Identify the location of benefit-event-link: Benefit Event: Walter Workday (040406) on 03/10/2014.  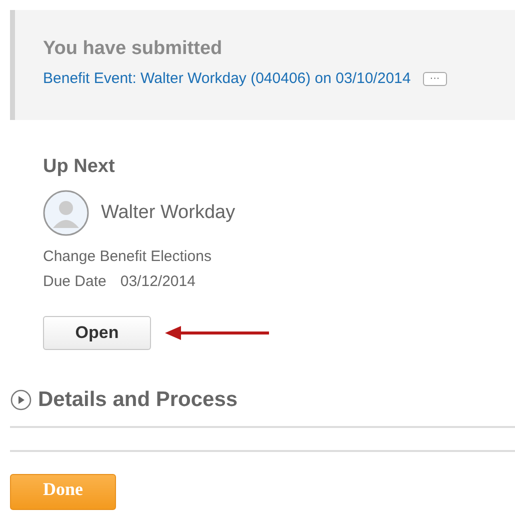
(227, 78).